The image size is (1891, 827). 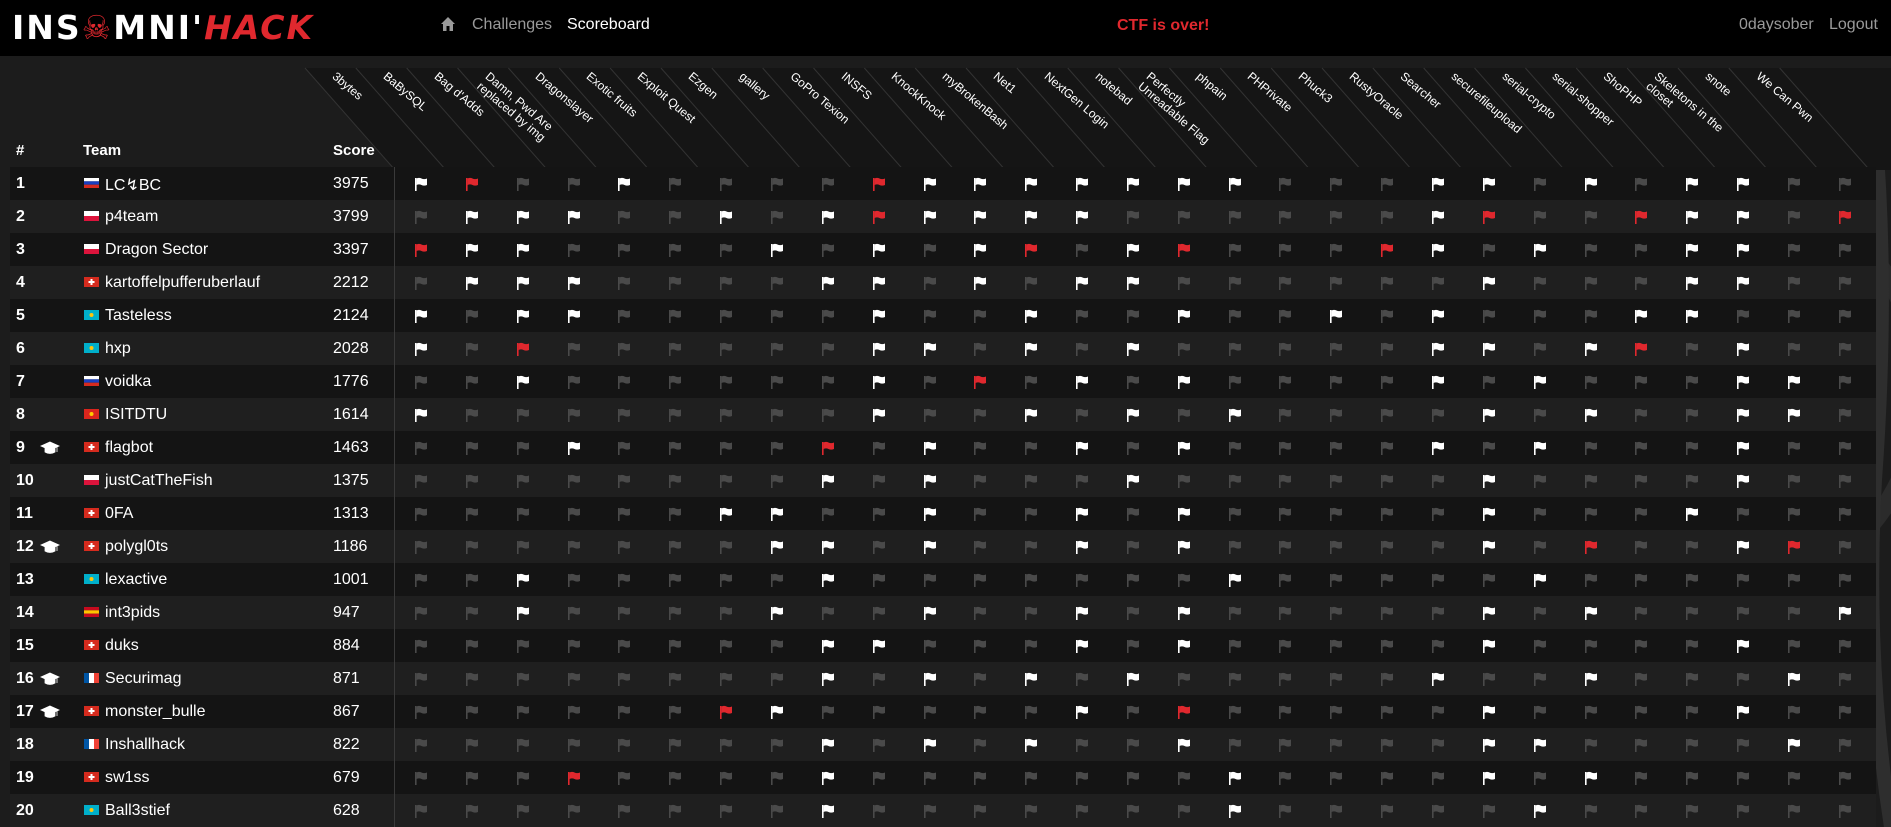 What do you see at coordinates (156, 250) in the screenshot?
I see `team-name-link: Dragon Sector` at bounding box center [156, 250].